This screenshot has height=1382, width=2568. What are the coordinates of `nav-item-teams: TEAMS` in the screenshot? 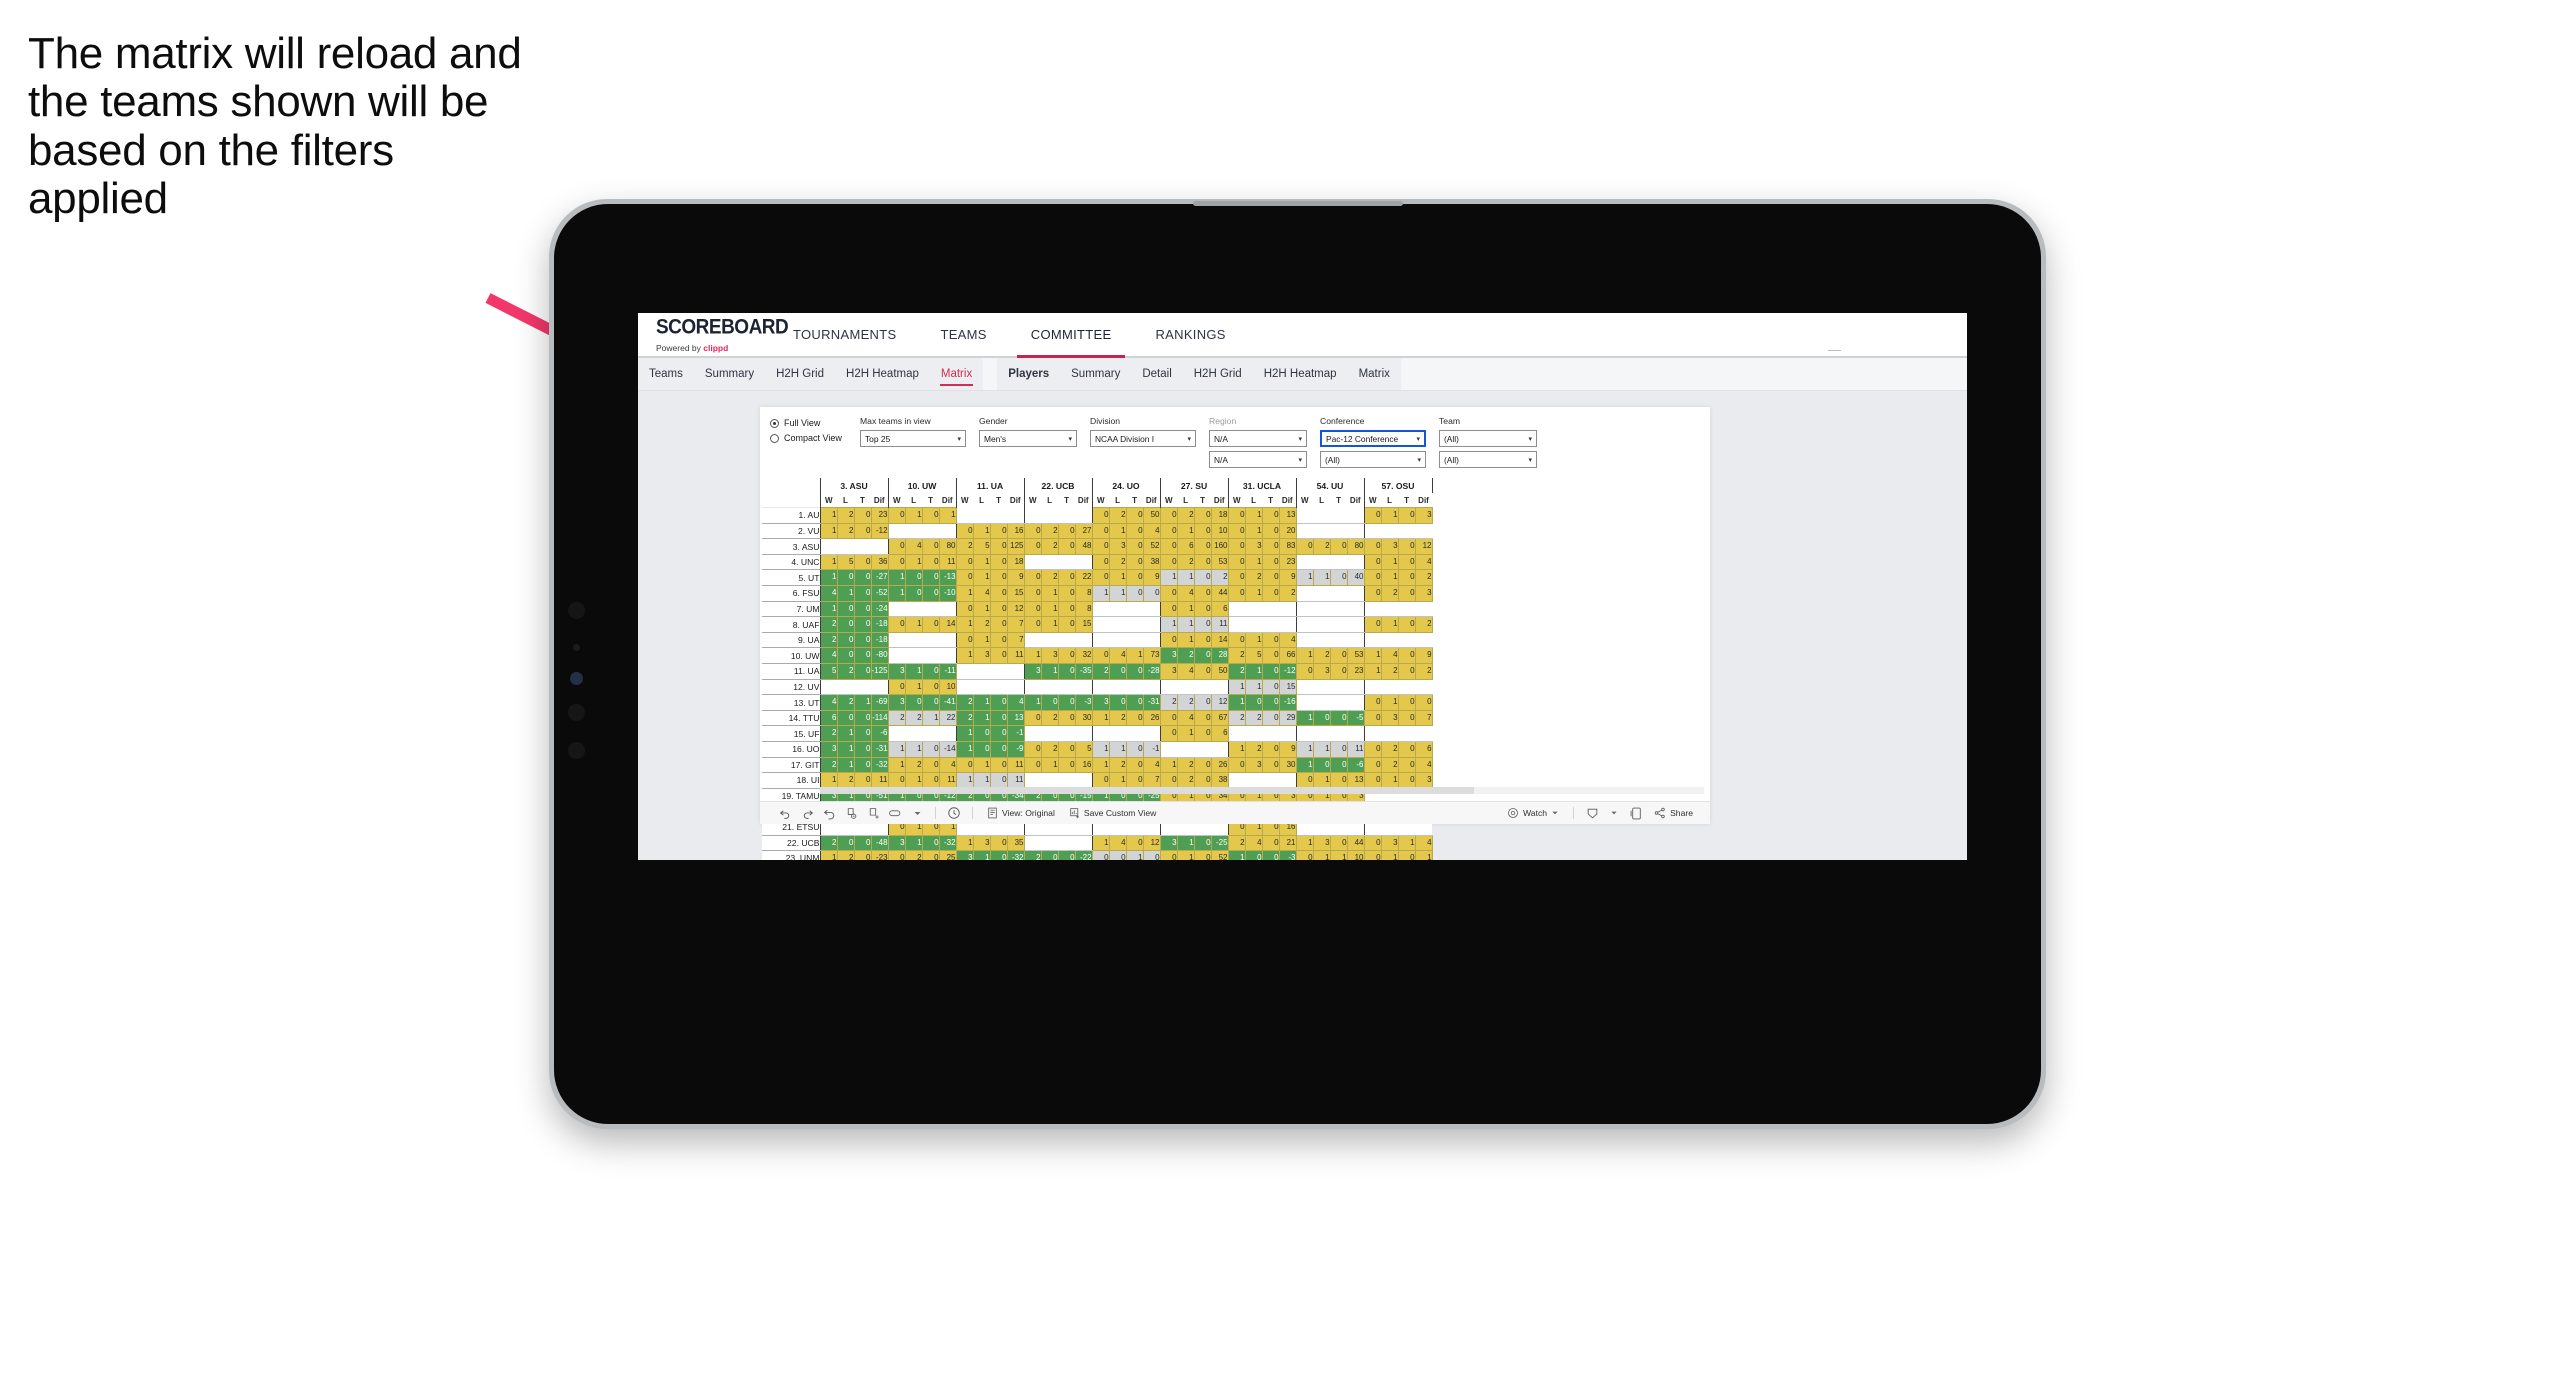 It's located at (963, 334).